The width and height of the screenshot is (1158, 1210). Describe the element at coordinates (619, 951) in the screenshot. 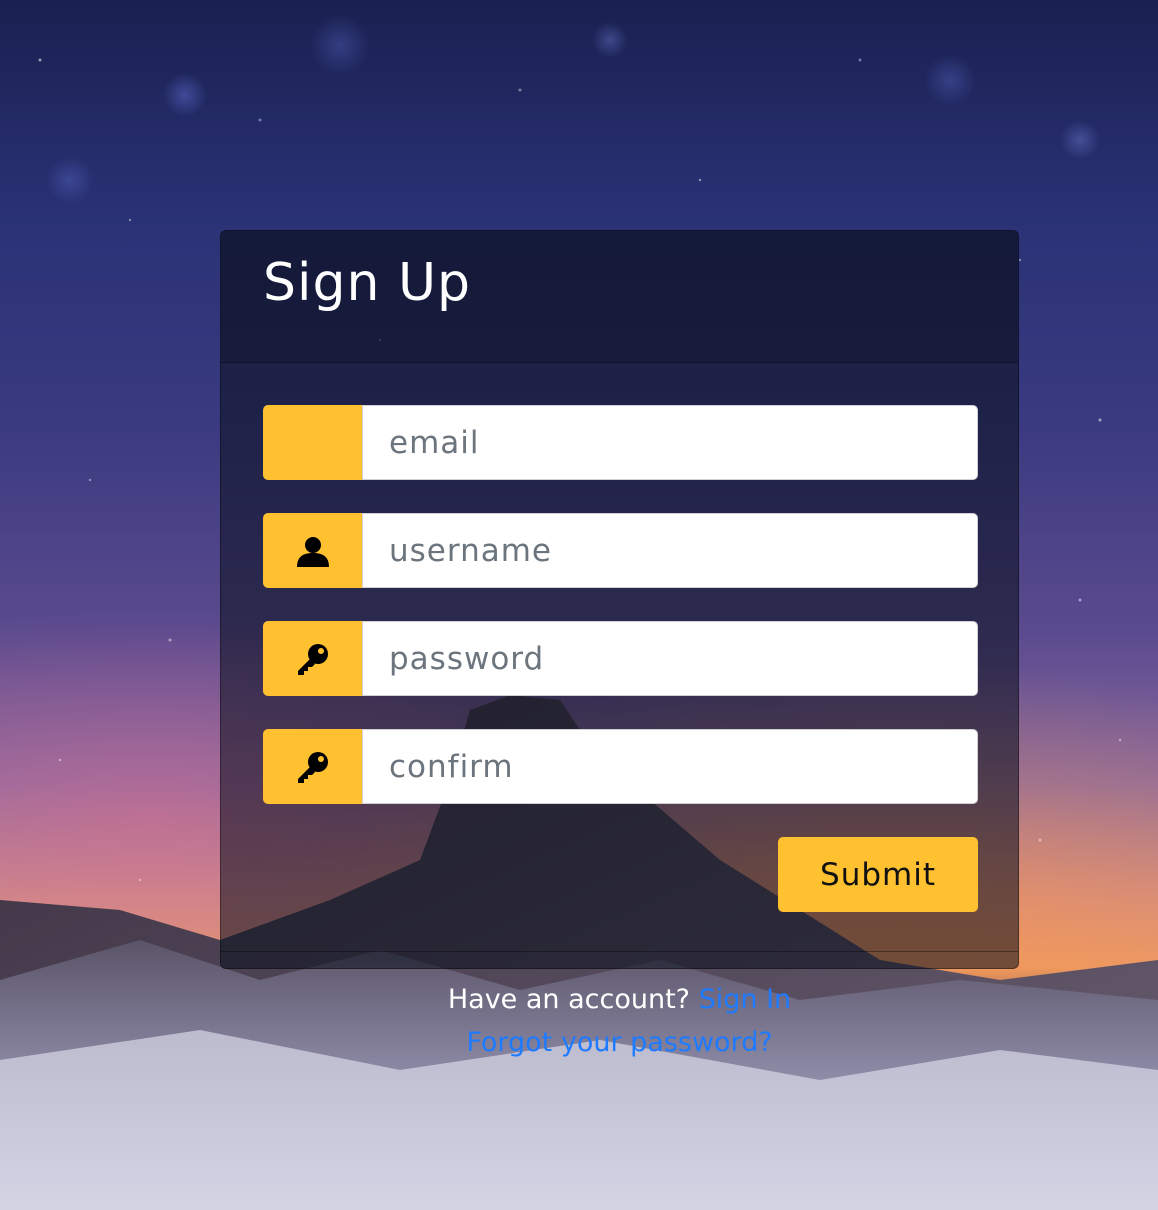

I see `card-footer-divider` at that location.